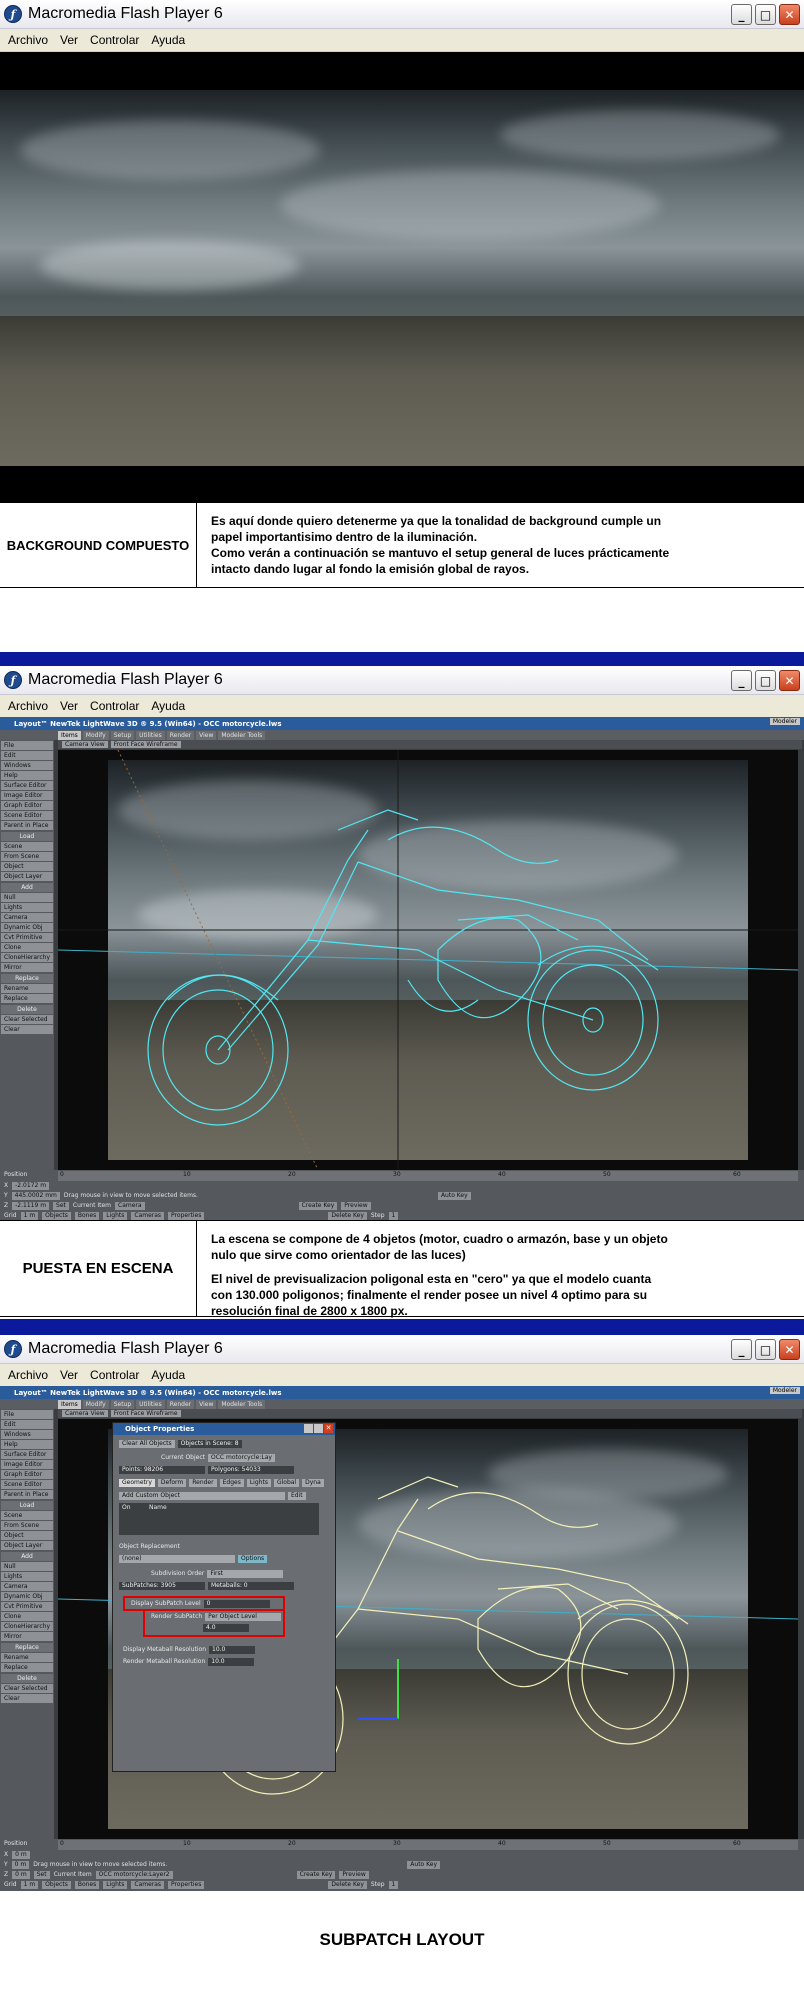 The image size is (804, 1989). What do you see at coordinates (180, 735) in the screenshot?
I see `tab-render: Render` at bounding box center [180, 735].